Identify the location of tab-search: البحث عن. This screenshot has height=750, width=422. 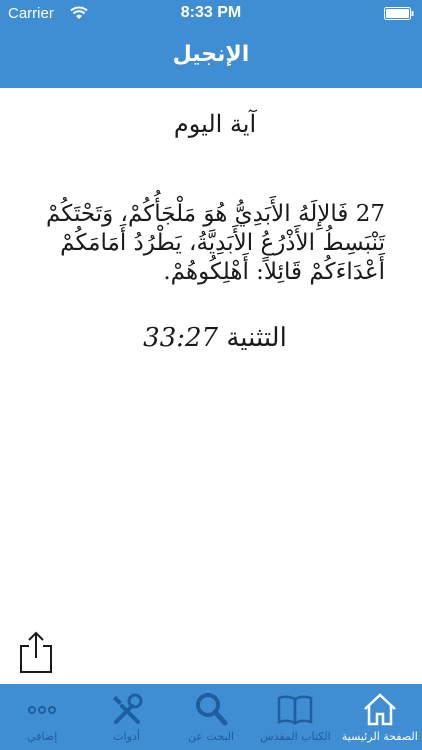
(211, 717).